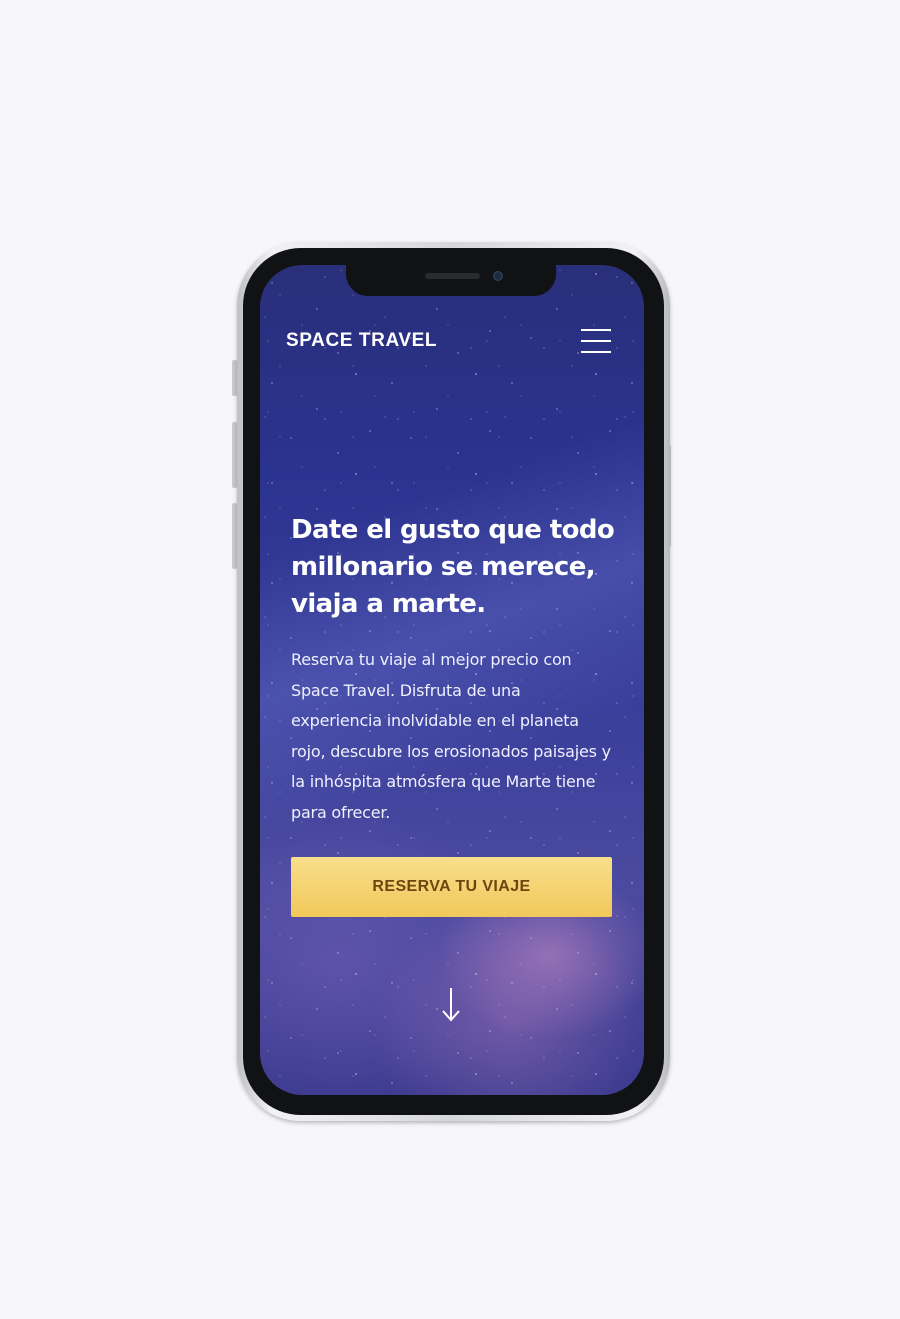 The width and height of the screenshot is (900, 1319). Describe the element at coordinates (451, 887) in the screenshot. I see `book-trip-button: RESERVA TU VIAJE` at that location.